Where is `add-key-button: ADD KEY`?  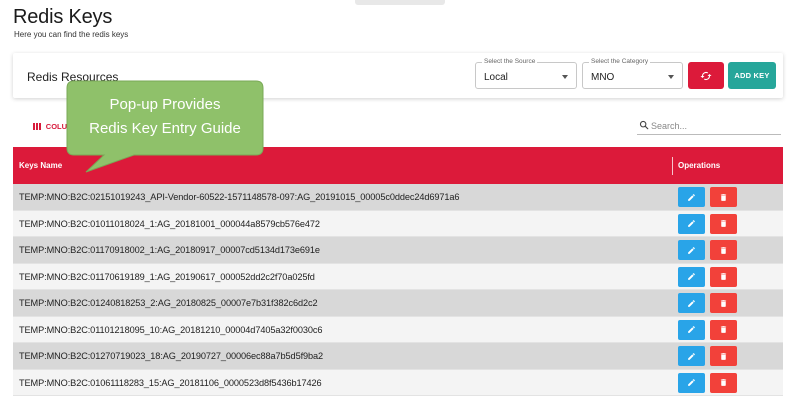
add-key-button: ADD KEY is located at coordinates (752, 75).